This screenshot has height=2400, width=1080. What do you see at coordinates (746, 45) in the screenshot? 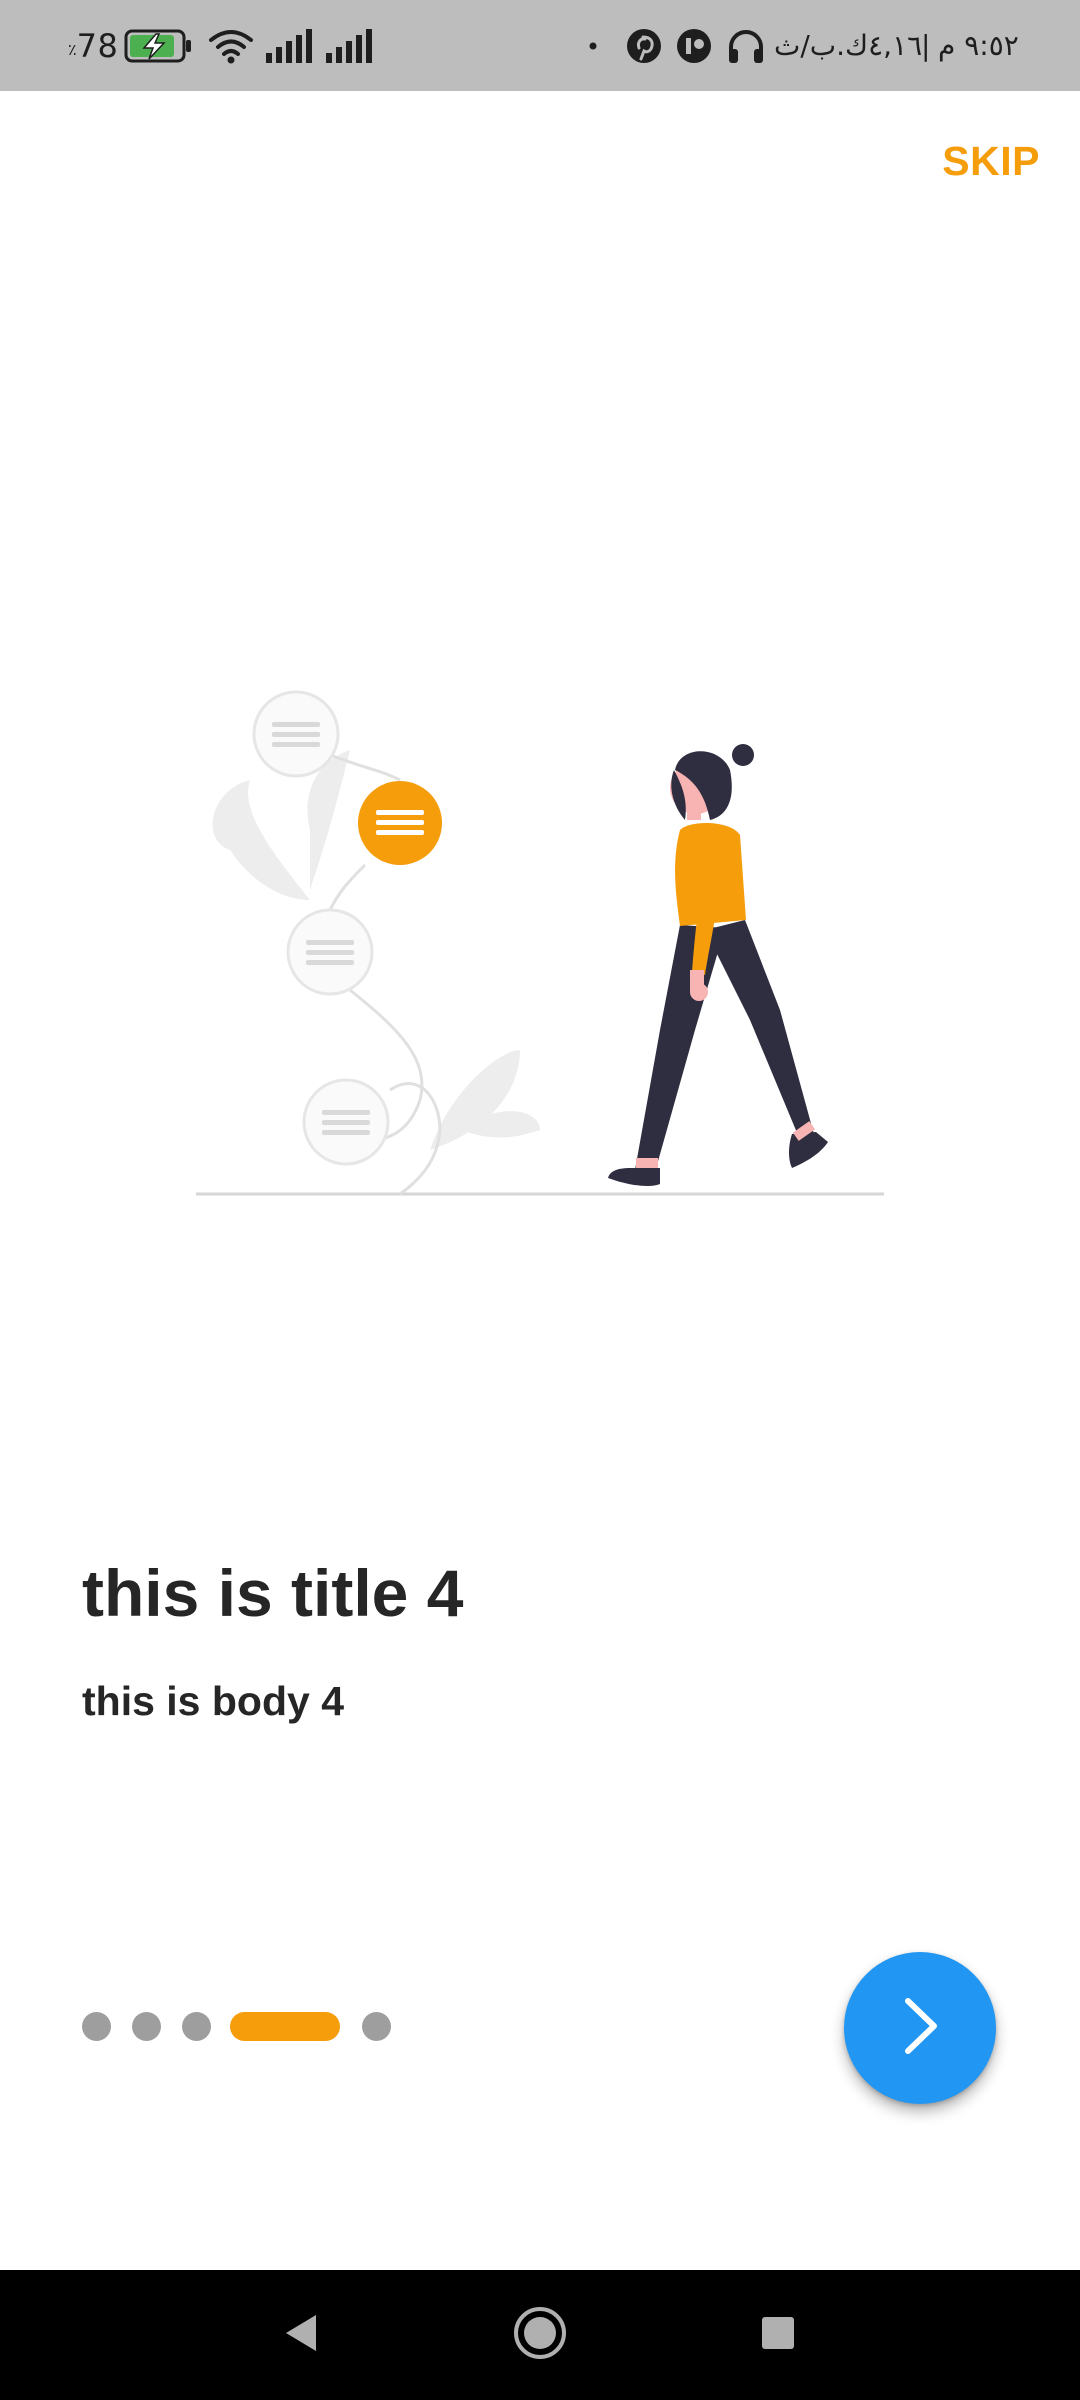
I see `headphones-icon` at bounding box center [746, 45].